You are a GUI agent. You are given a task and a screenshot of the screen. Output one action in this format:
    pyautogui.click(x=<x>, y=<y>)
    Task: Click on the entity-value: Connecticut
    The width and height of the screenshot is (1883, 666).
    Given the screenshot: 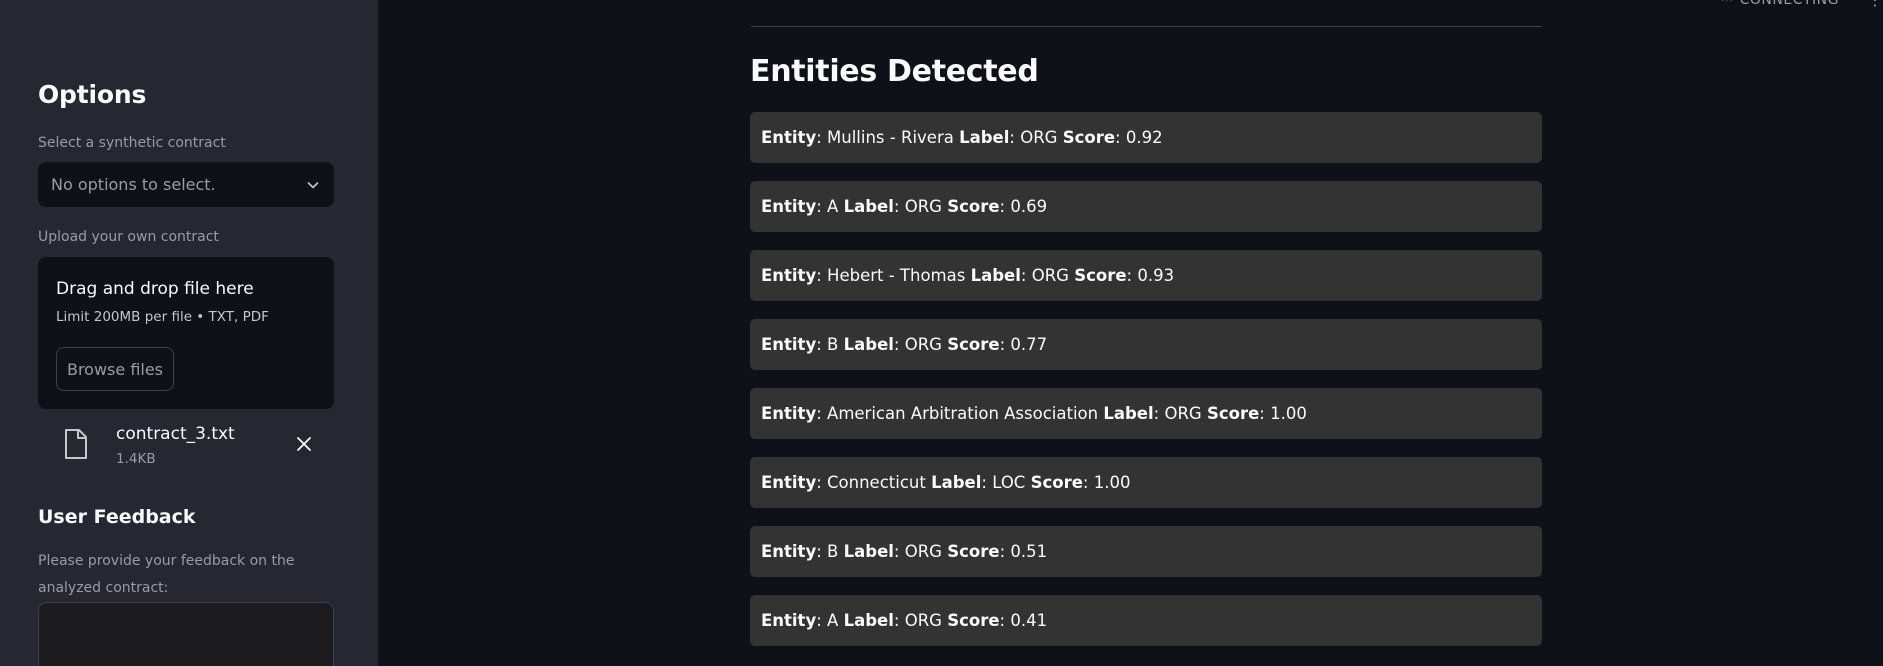 What is the action you would take?
    pyautogui.click(x=876, y=482)
    